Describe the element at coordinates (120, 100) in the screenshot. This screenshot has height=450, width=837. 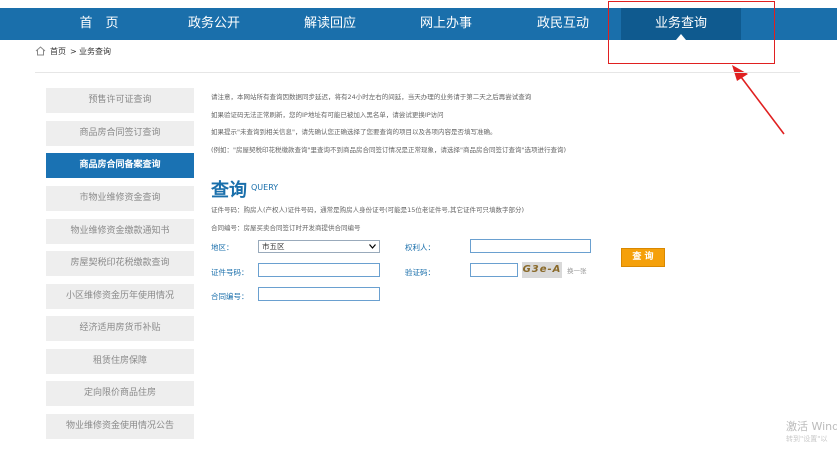
I see `sidebar-item-presale-permit: 预售许可证查询` at that location.